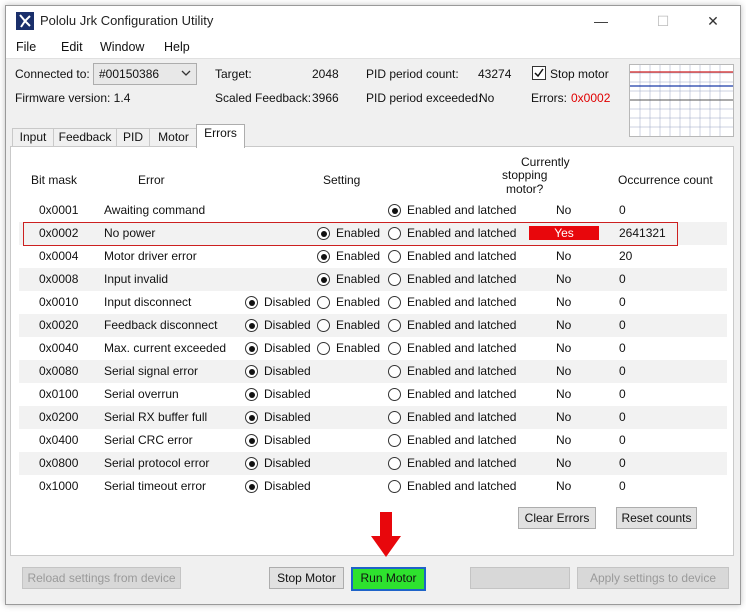 The width and height of the screenshot is (746, 612). What do you see at coordinates (412, 74) in the screenshot?
I see `pid-count-label: PID period count:` at bounding box center [412, 74].